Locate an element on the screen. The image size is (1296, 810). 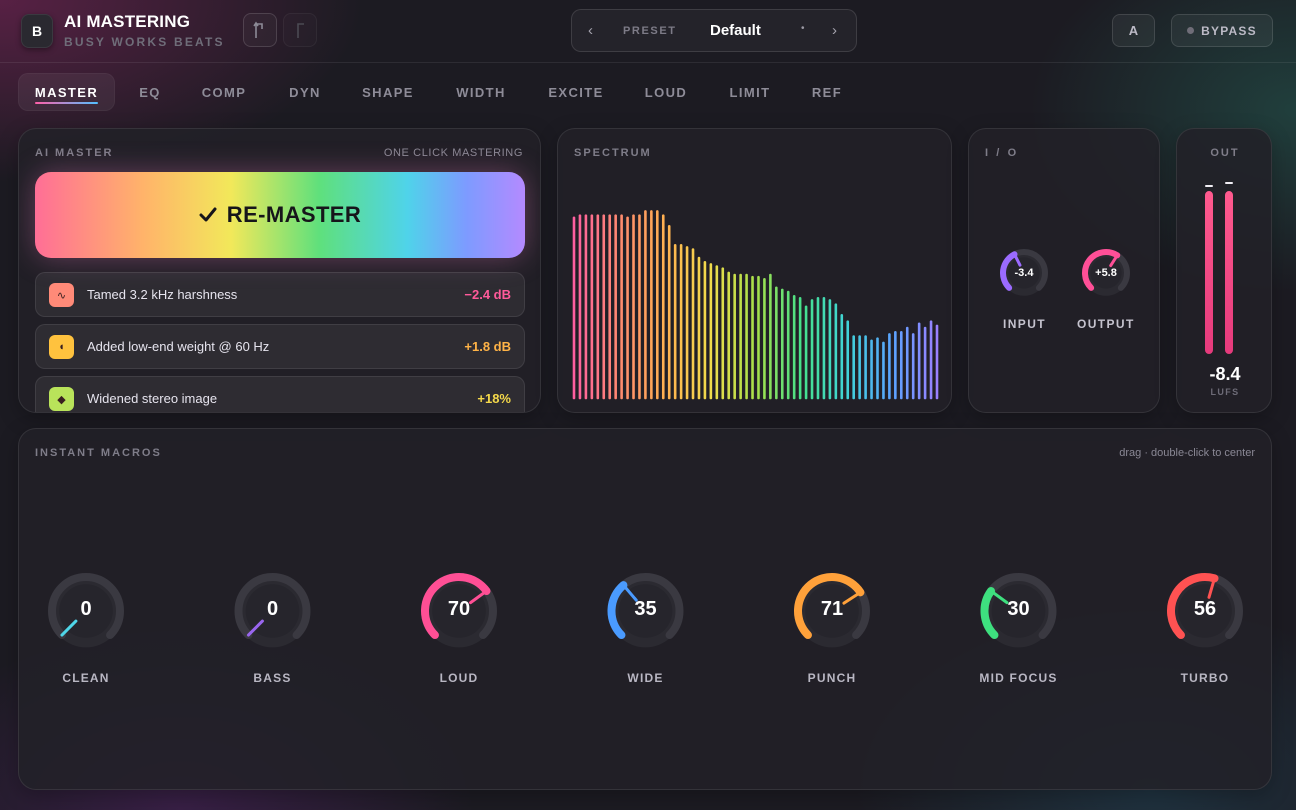
log-value: +18% is located at coordinates (494, 398).